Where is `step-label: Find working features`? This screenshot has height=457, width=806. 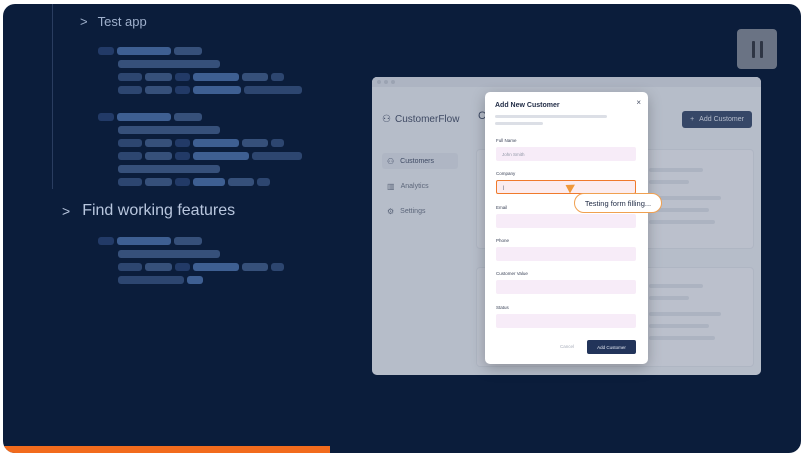 step-label: Find working features is located at coordinates (159, 210).